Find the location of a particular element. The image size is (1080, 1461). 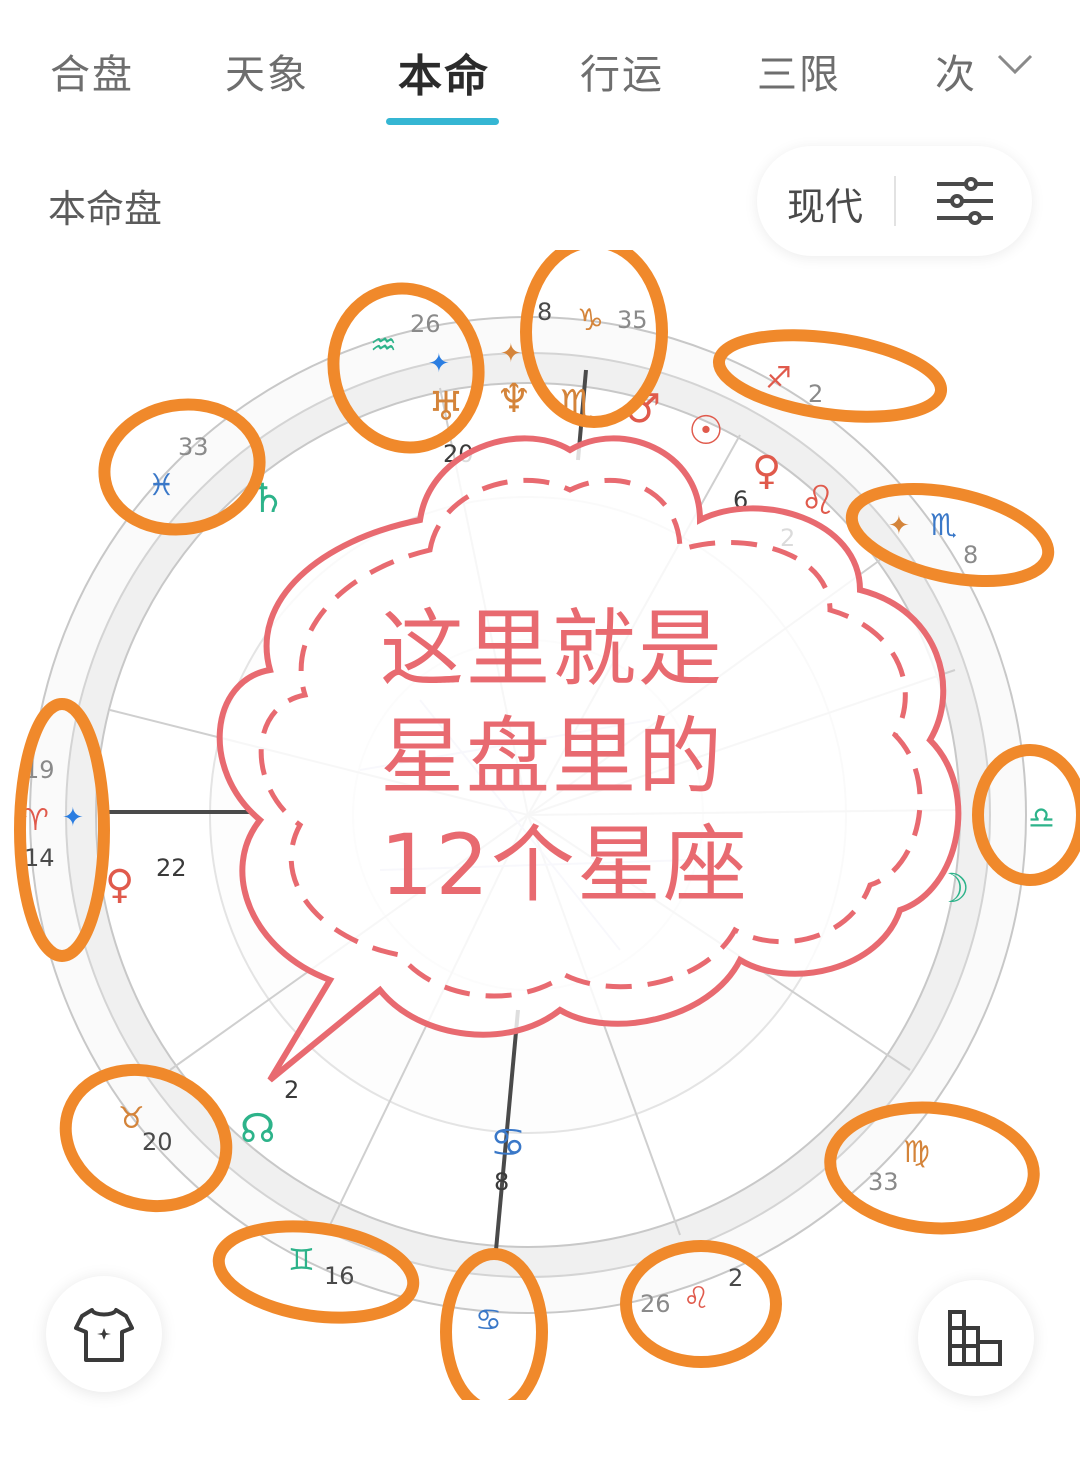

tab-natal: 本命 is located at coordinates (444, 72).